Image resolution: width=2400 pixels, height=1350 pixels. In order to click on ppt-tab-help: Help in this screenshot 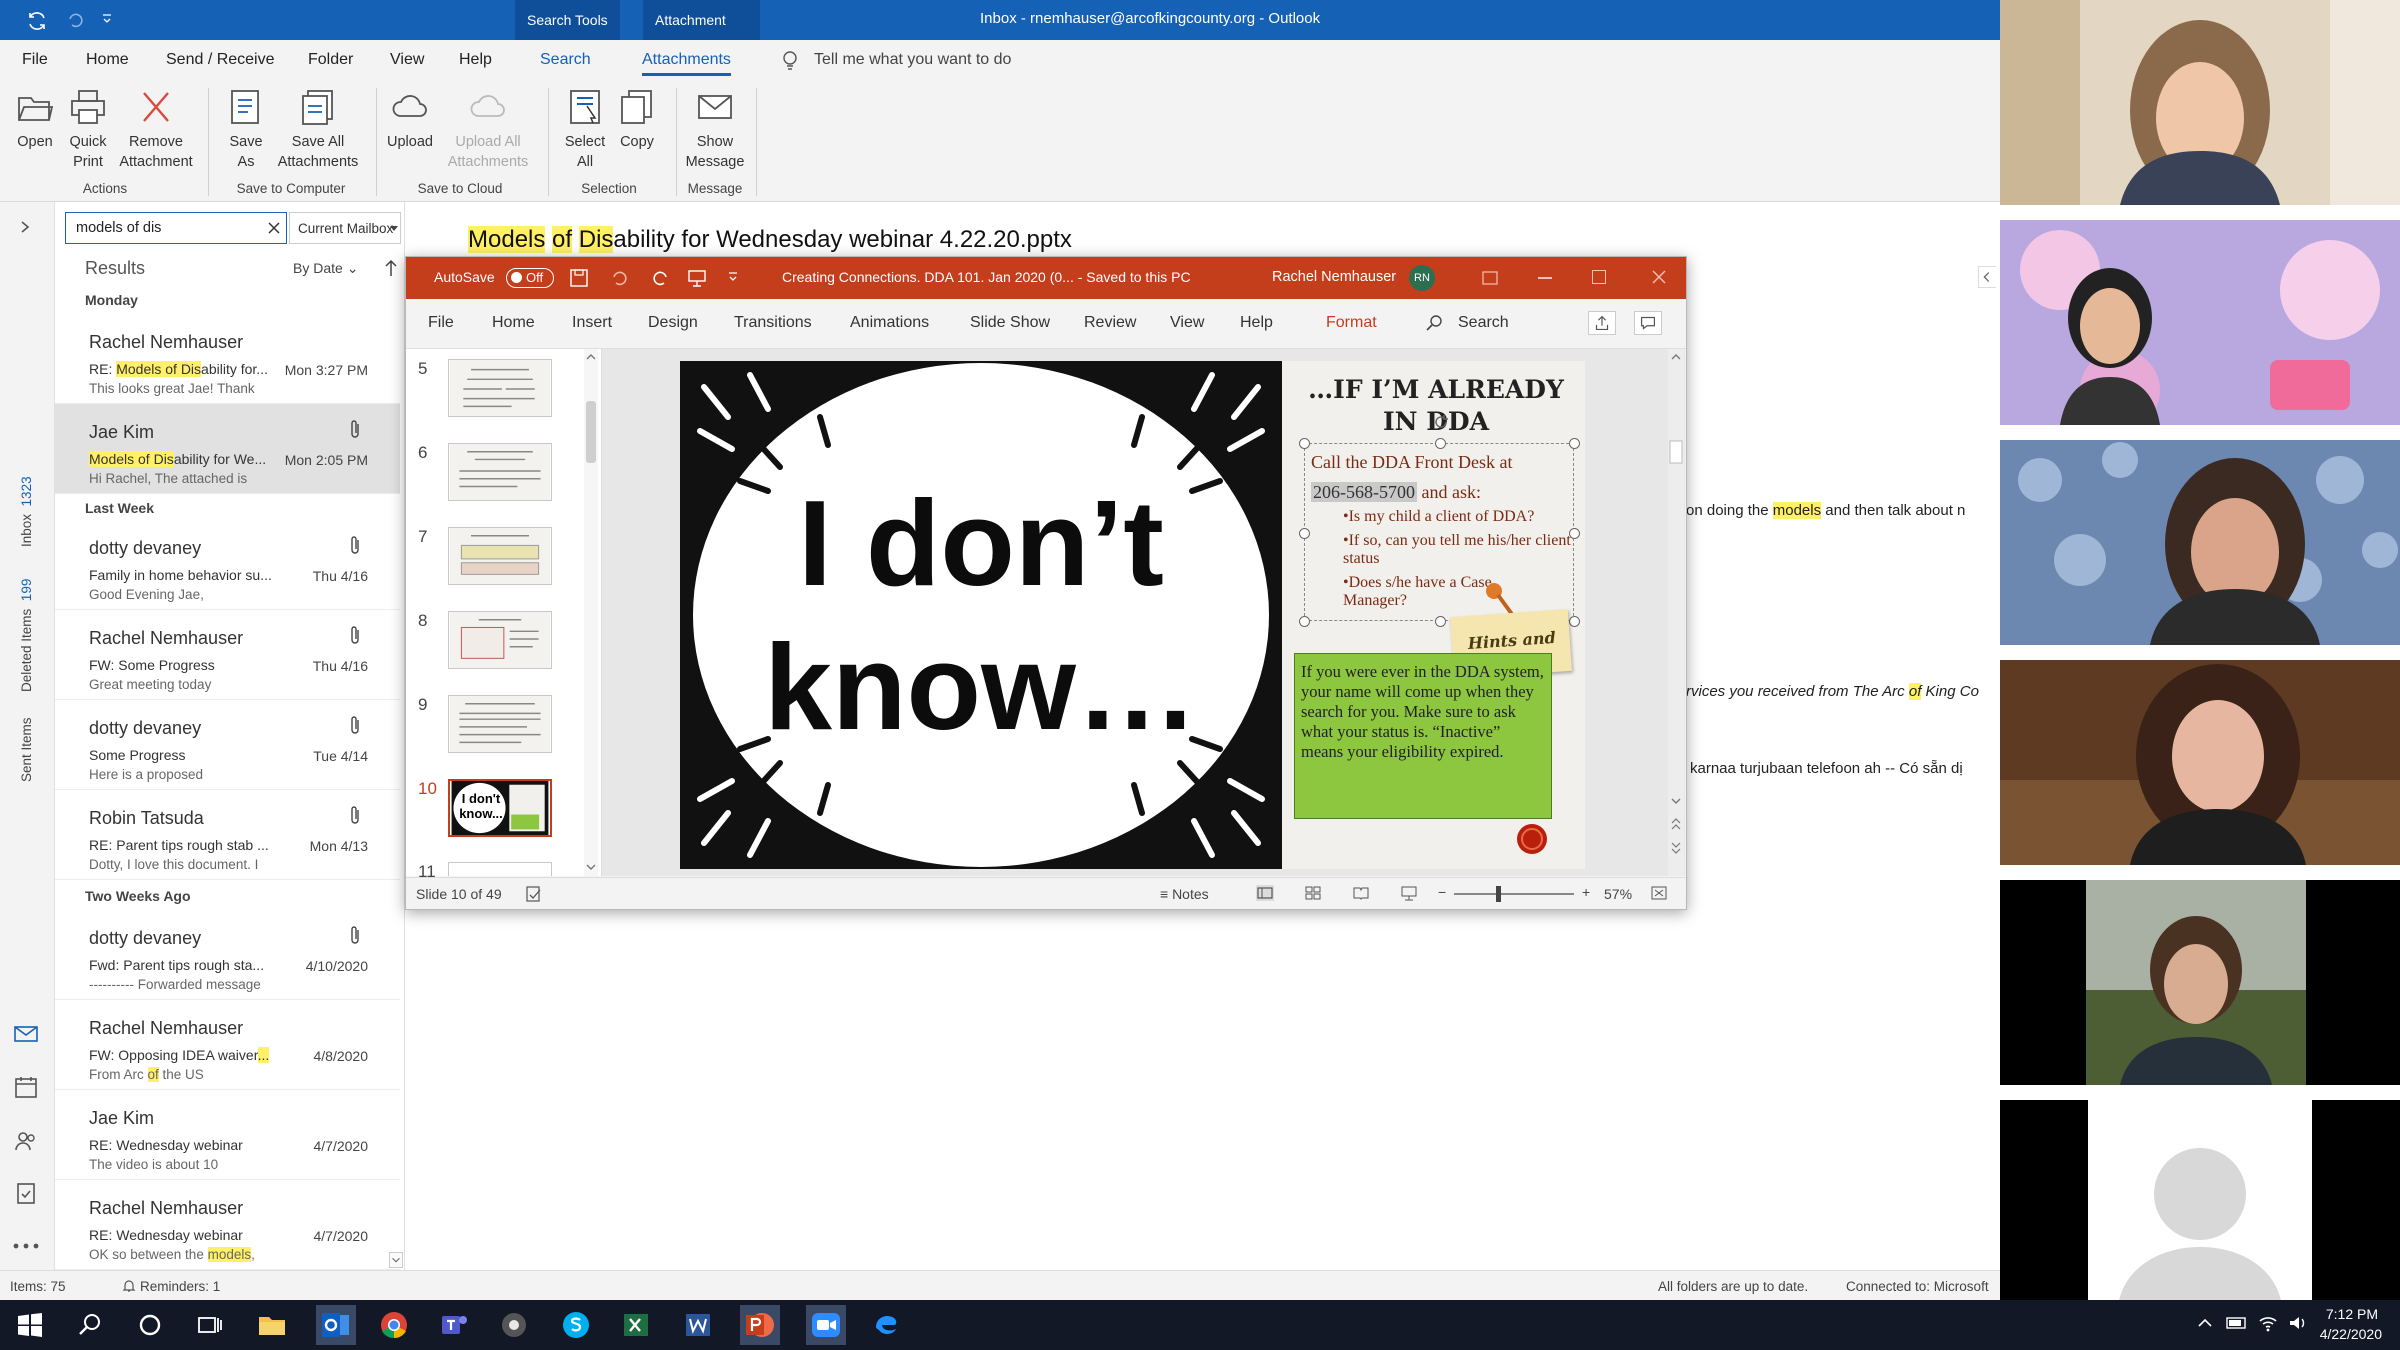, I will do `click(1256, 323)`.